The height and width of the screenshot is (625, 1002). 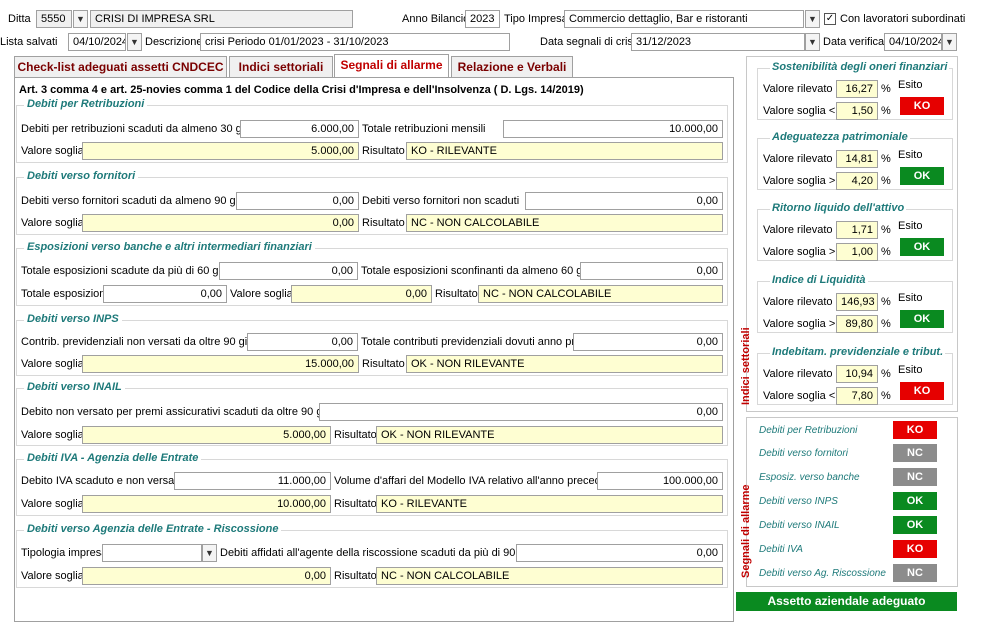 I want to click on inail-title: Debiti verso INAIL, so click(x=74, y=387).